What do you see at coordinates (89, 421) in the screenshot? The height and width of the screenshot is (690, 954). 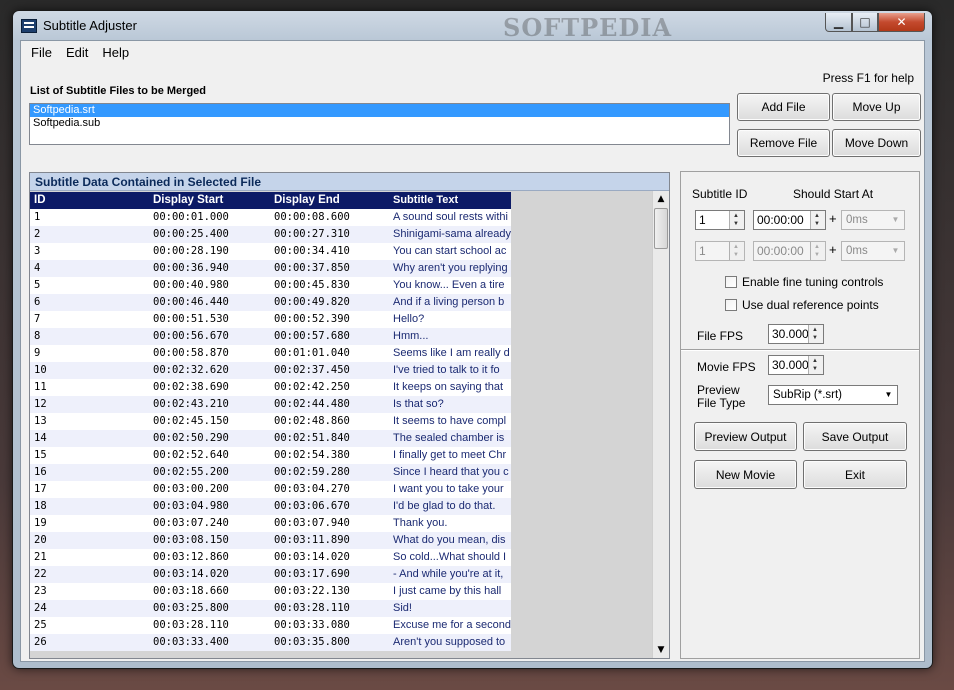 I see `cell-id: 13` at bounding box center [89, 421].